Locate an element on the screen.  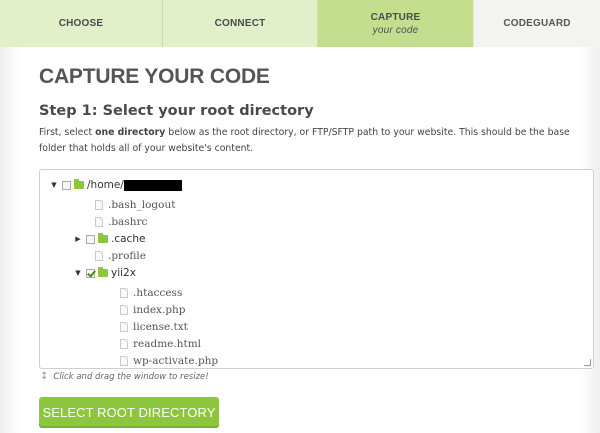
instructions-text: First, select is located at coordinates (67, 132).